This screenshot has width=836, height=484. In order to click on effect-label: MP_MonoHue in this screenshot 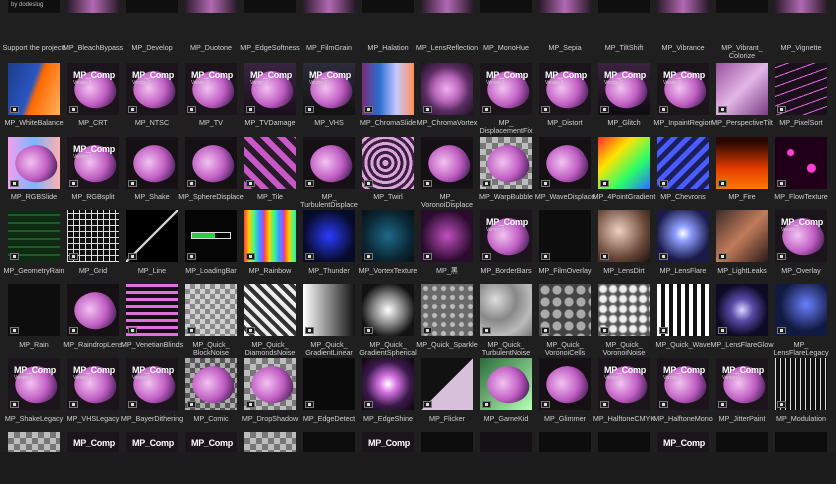, I will do `click(506, 47)`.